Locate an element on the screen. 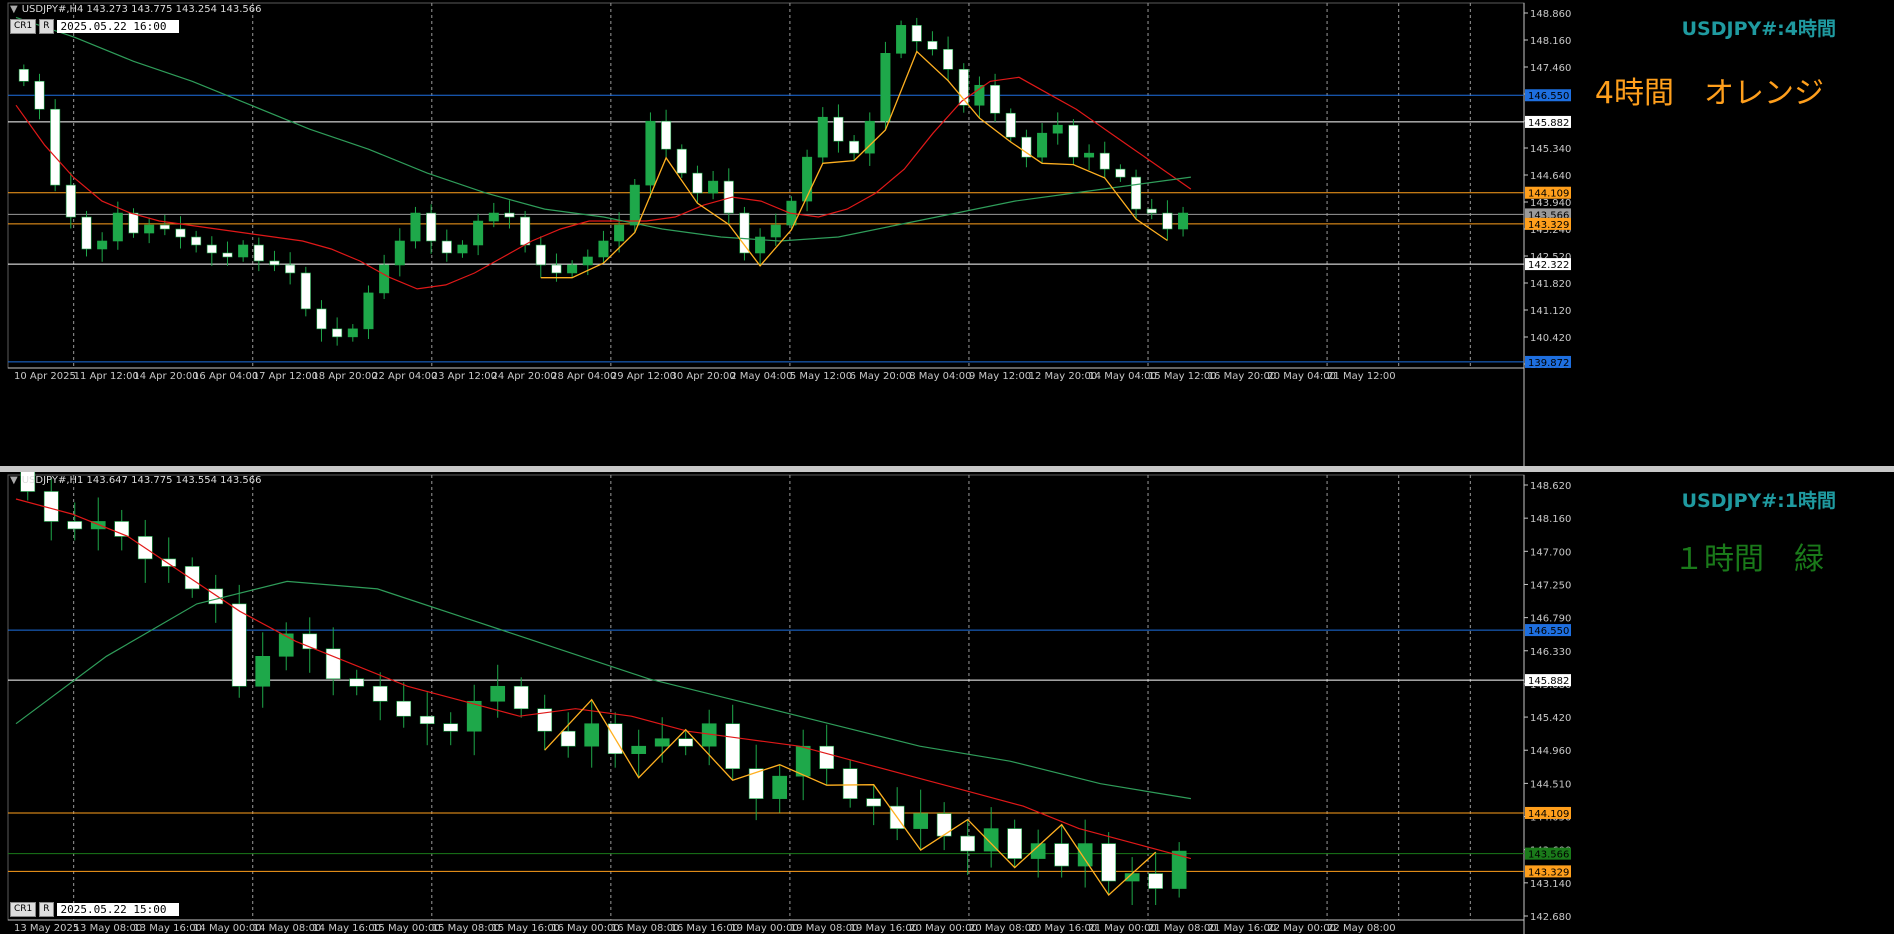 This screenshot has width=1894, height=934. time-tick-label: 21 May 00:00 is located at coordinates (1122, 928).